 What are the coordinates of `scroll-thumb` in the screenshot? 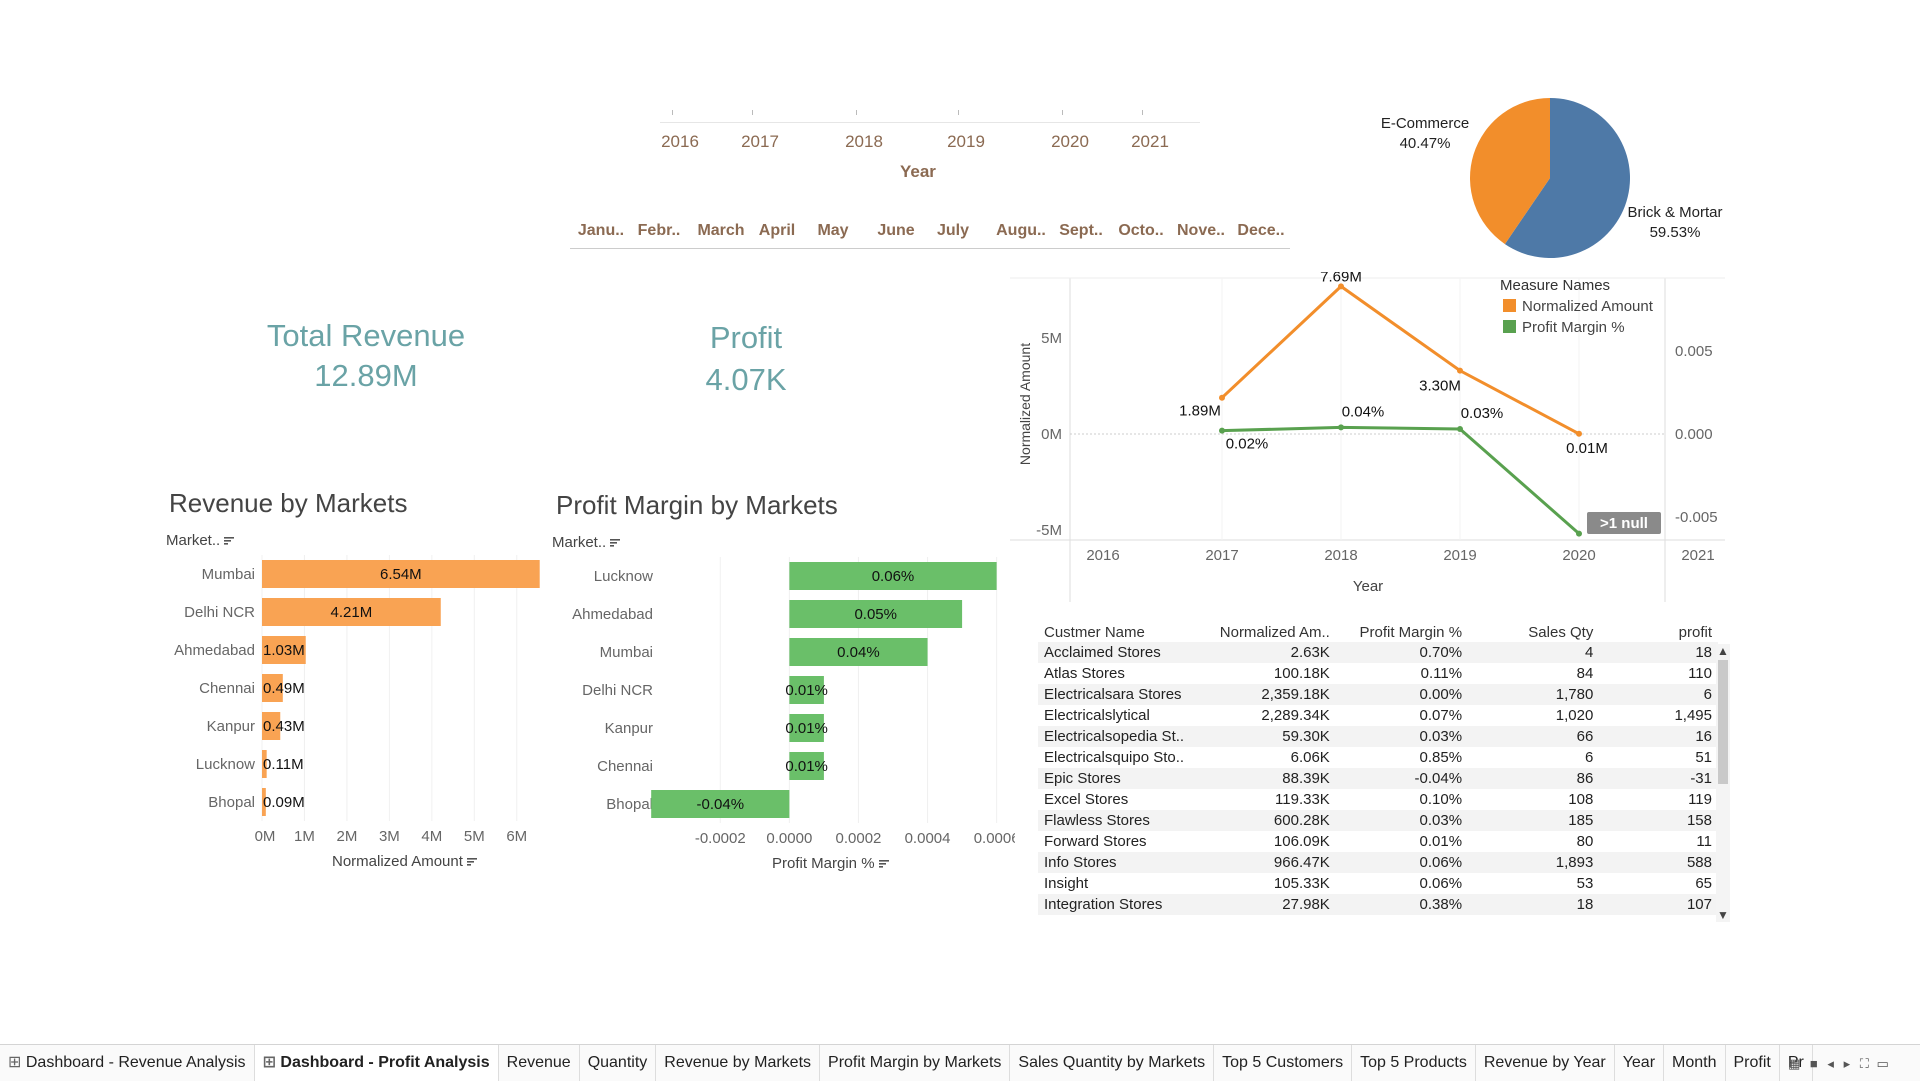 It's located at (1723, 722).